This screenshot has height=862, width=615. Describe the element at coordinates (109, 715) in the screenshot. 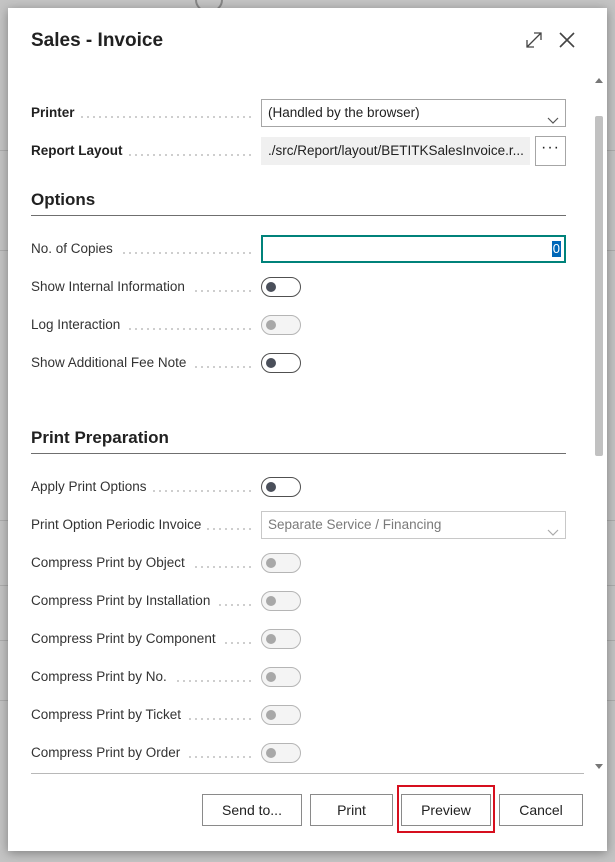

I see `compress-ticket-label: Compress Print by Ticket` at that location.